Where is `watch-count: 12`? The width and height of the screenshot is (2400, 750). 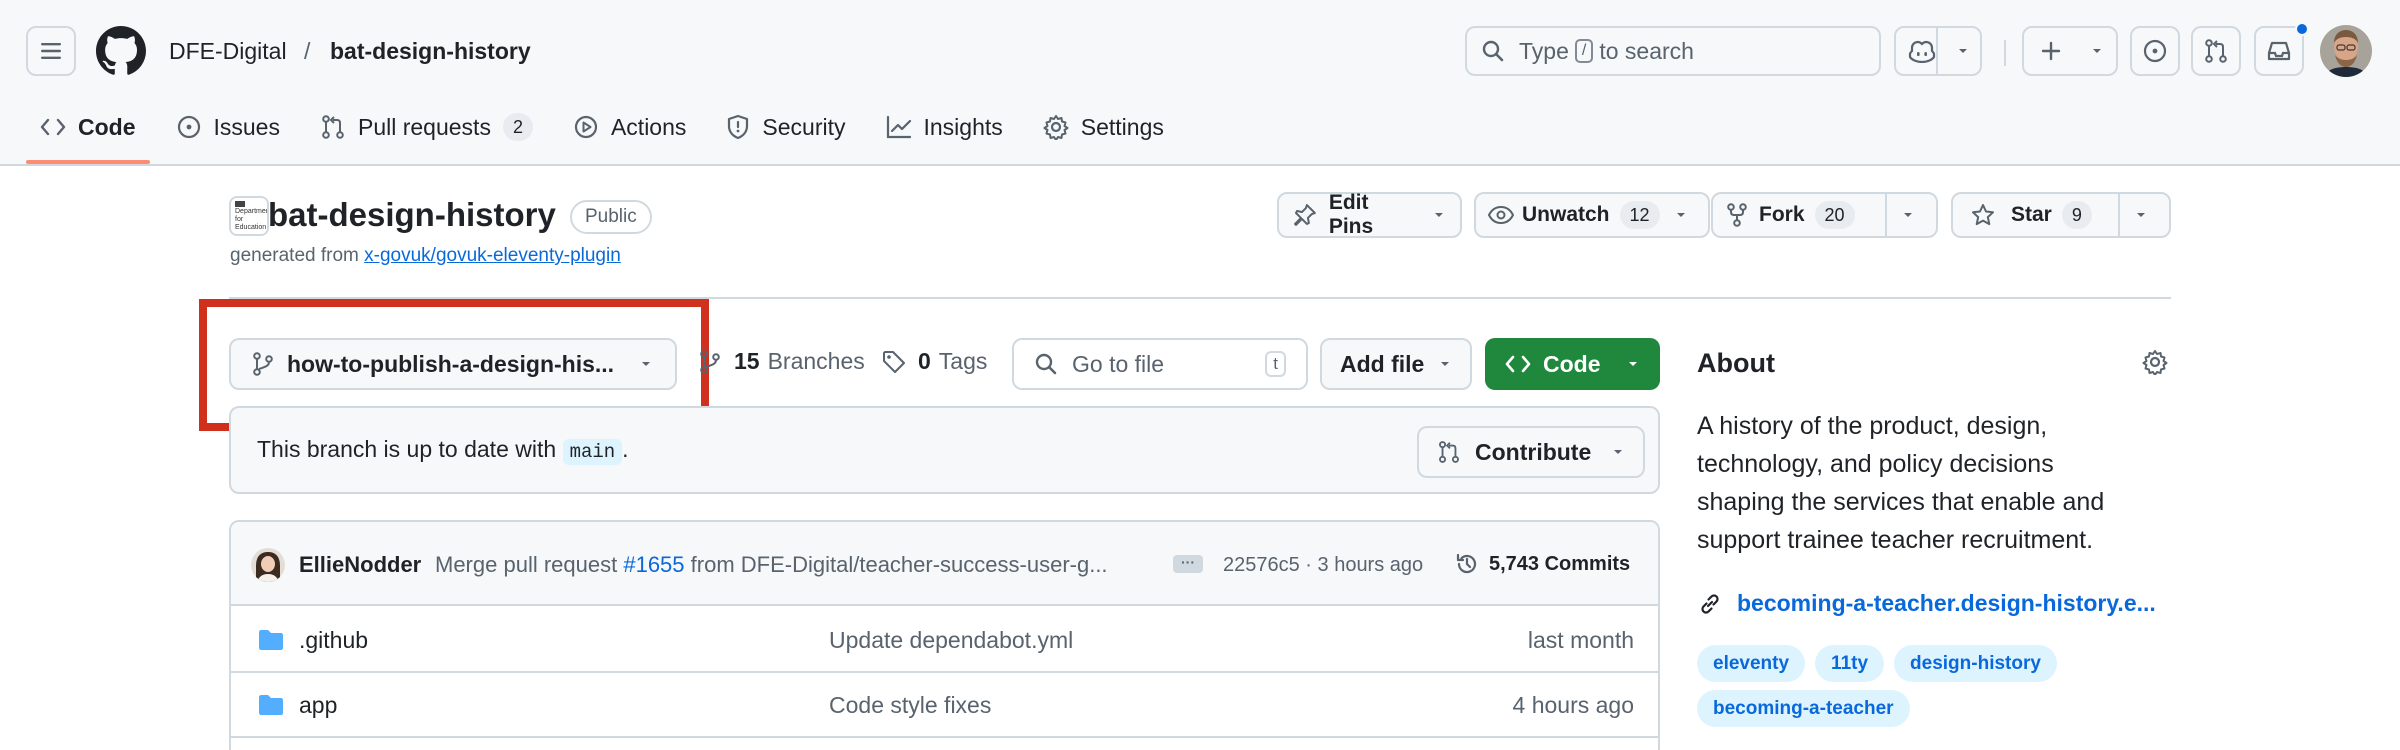
watch-count: 12 is located at coordinates (1639, 215).